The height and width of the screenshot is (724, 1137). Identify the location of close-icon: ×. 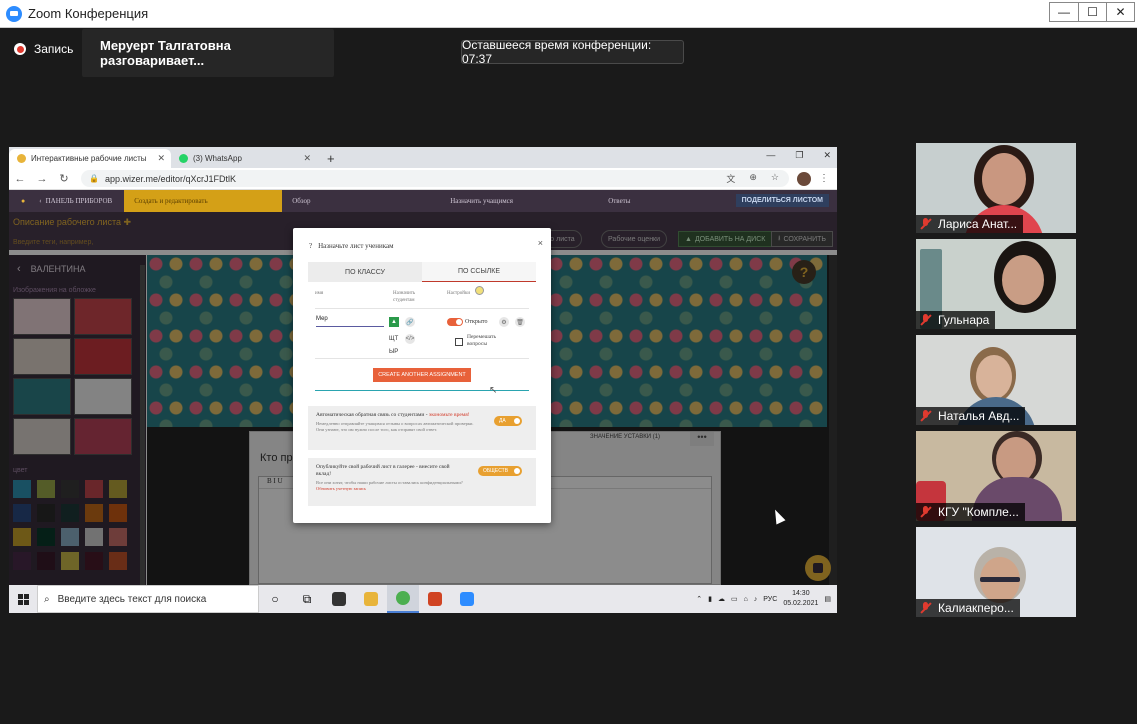
(540, 243).